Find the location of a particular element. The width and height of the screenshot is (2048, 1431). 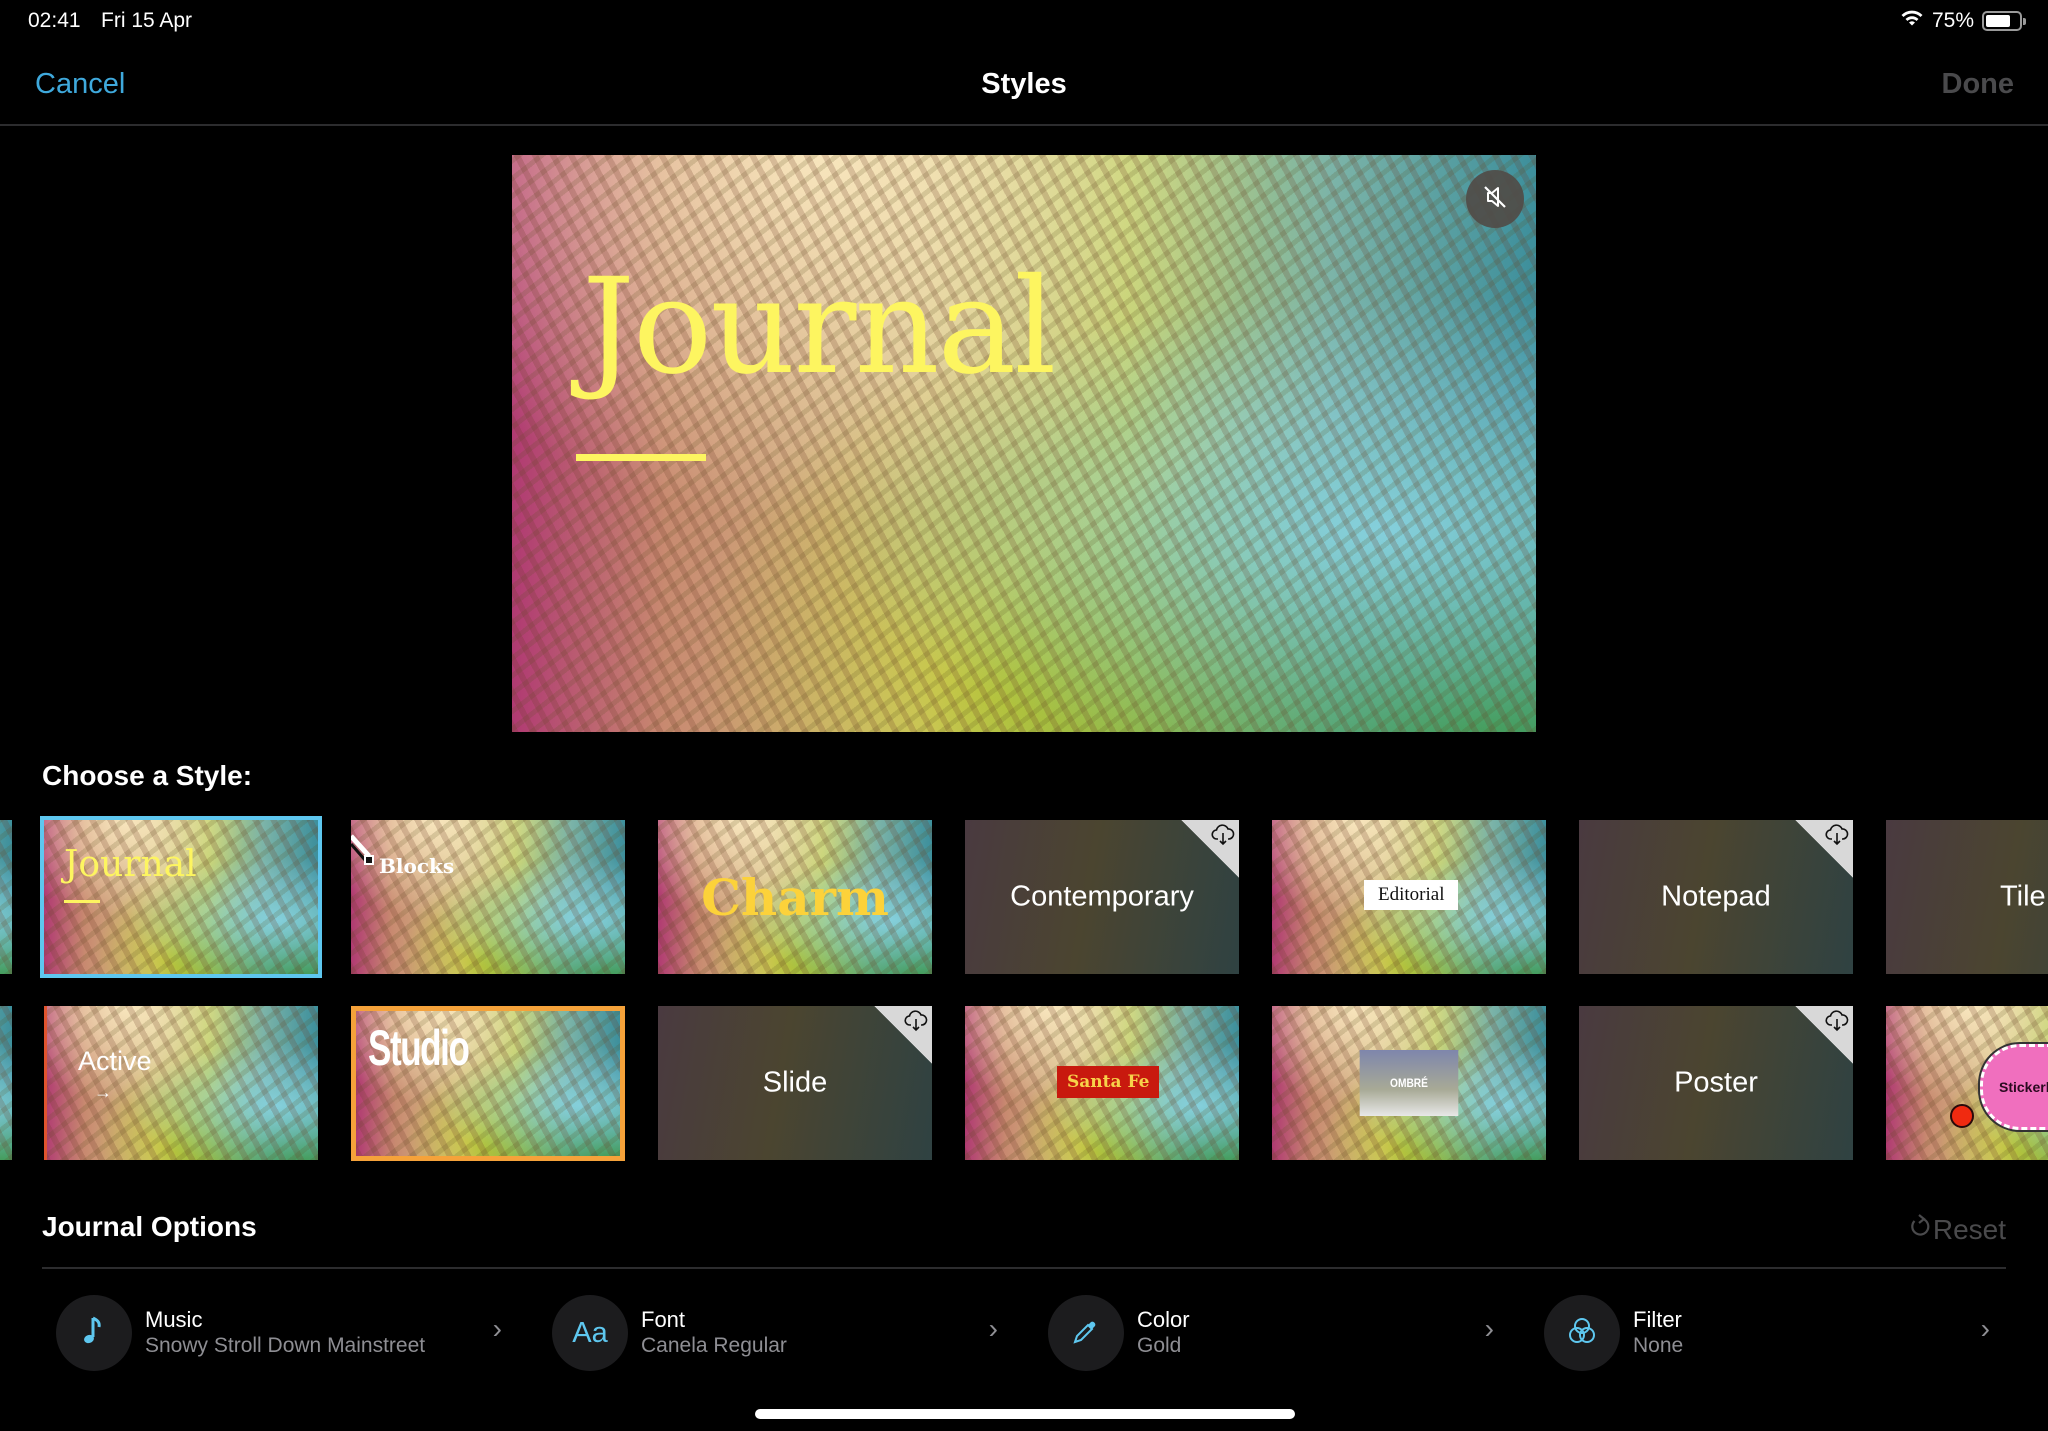

style-tile-label: Poster is located at coordinates (1716, 1082).